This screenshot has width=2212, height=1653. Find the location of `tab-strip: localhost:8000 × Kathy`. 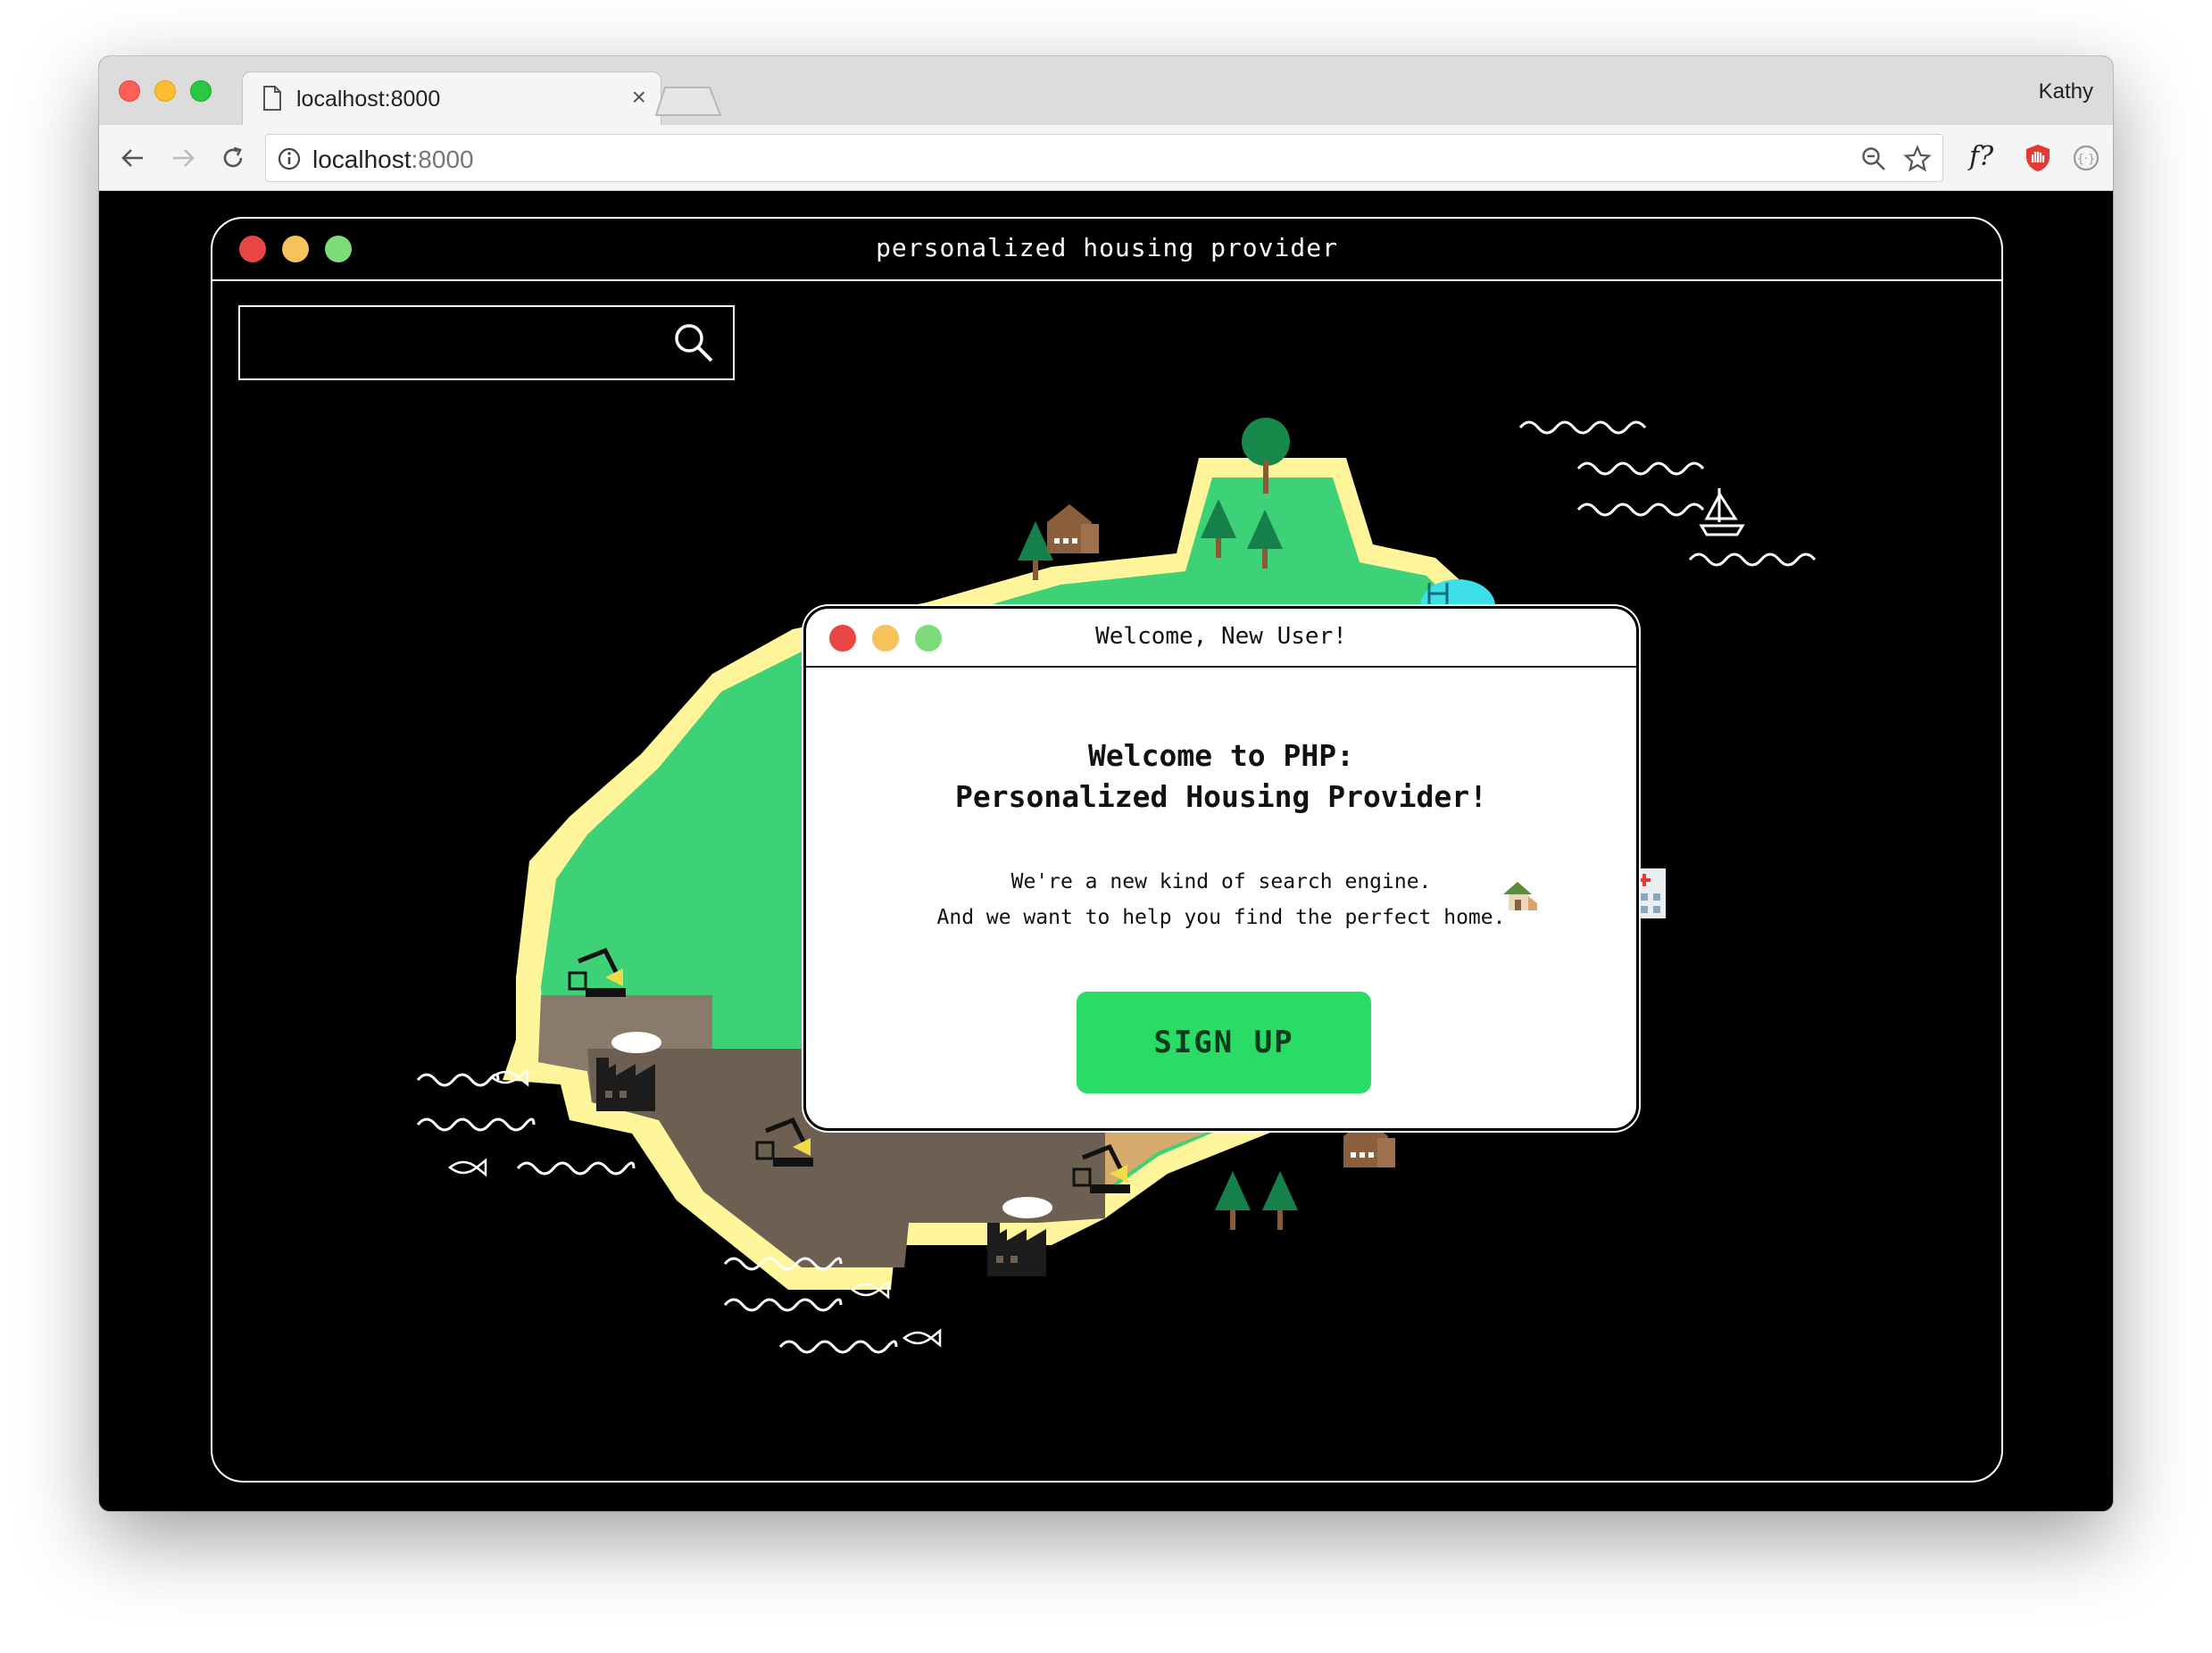

tab-strip: localhost:8000 × Kathy is located at coordinates (1106, 90).